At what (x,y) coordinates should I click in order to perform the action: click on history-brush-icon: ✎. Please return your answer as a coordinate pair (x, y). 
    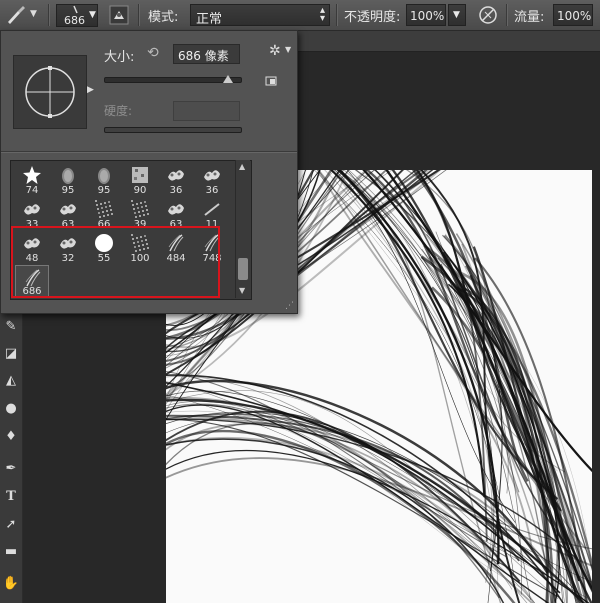
    Looking at the image, I should click on (11, 327).